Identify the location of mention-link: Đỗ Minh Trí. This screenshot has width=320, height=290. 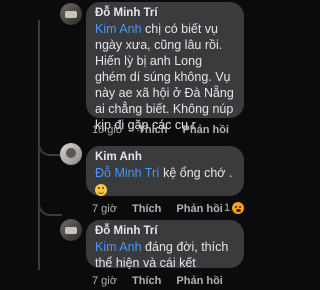
(127, 173).